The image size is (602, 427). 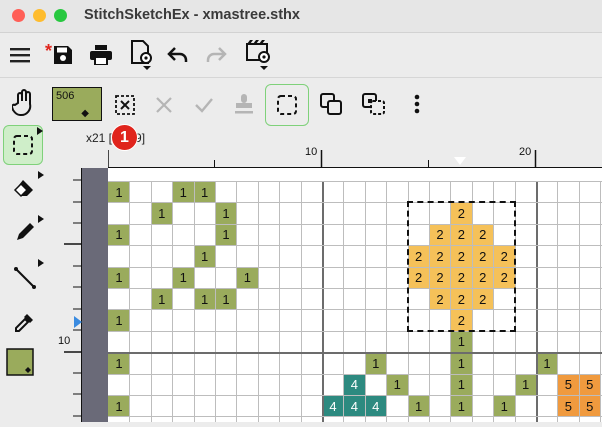 I want to click on print-icon, so click(x=101, y=55).